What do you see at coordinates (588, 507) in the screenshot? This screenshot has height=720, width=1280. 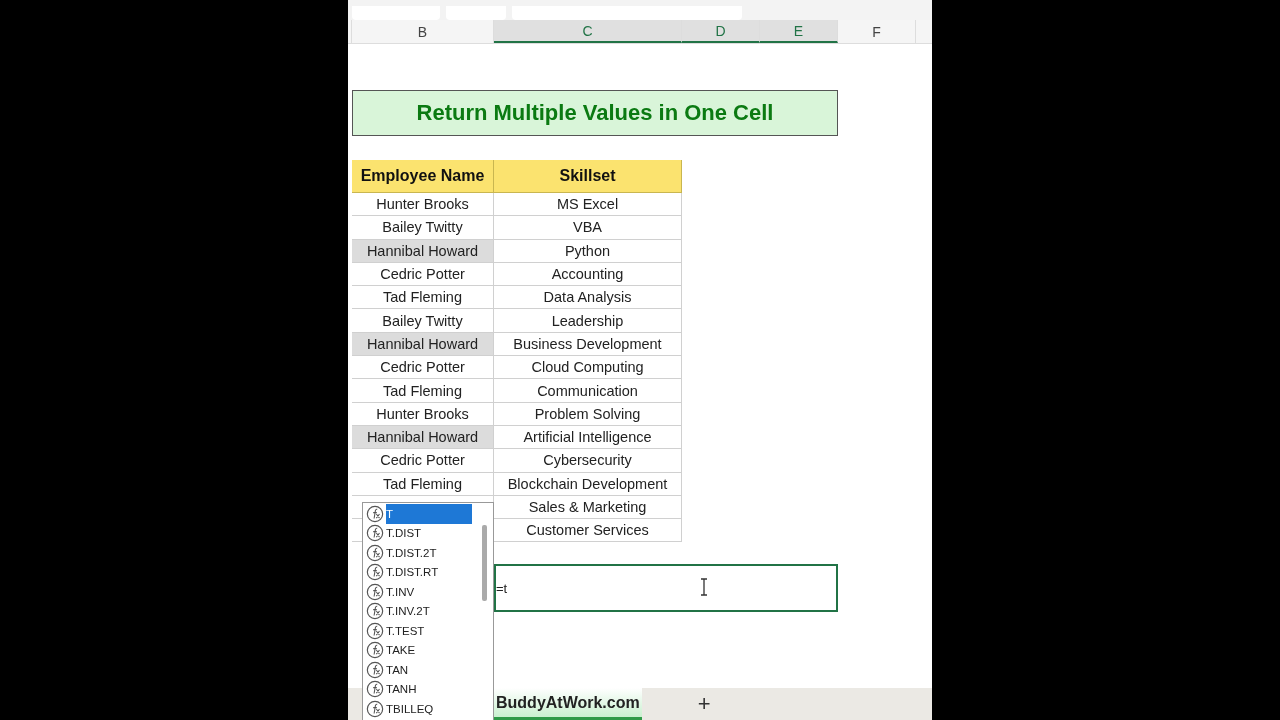 I see `table-cell: Sales & Marketing` at bounding box center [588, 507].